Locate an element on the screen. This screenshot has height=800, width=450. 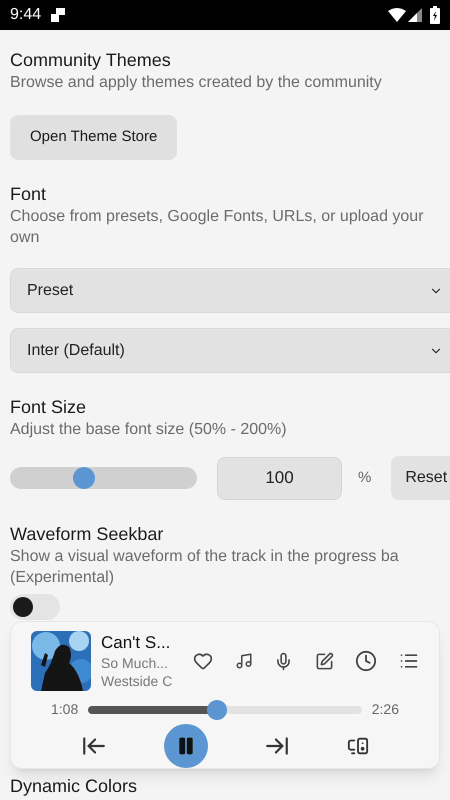
elapsed-time: 1:08 is located at coordinates (64, 709).